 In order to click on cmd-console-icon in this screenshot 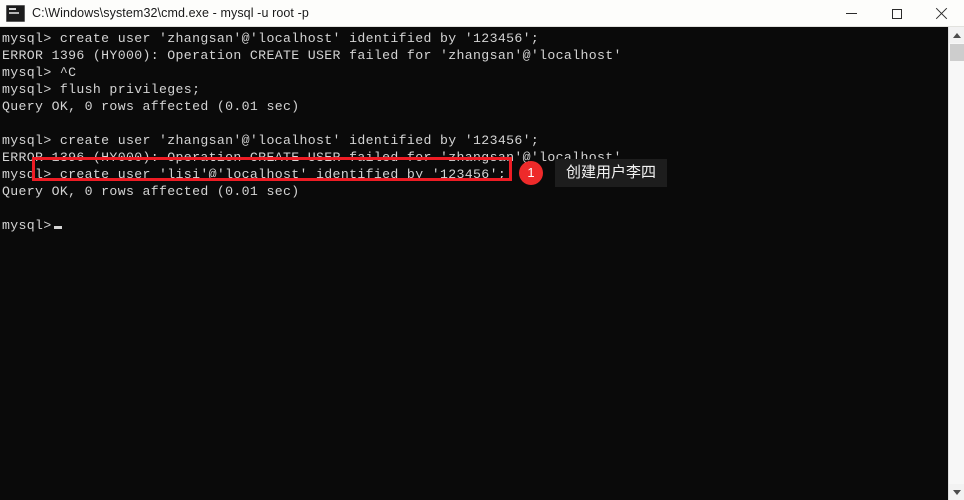, I will do `click(15, 13)`.